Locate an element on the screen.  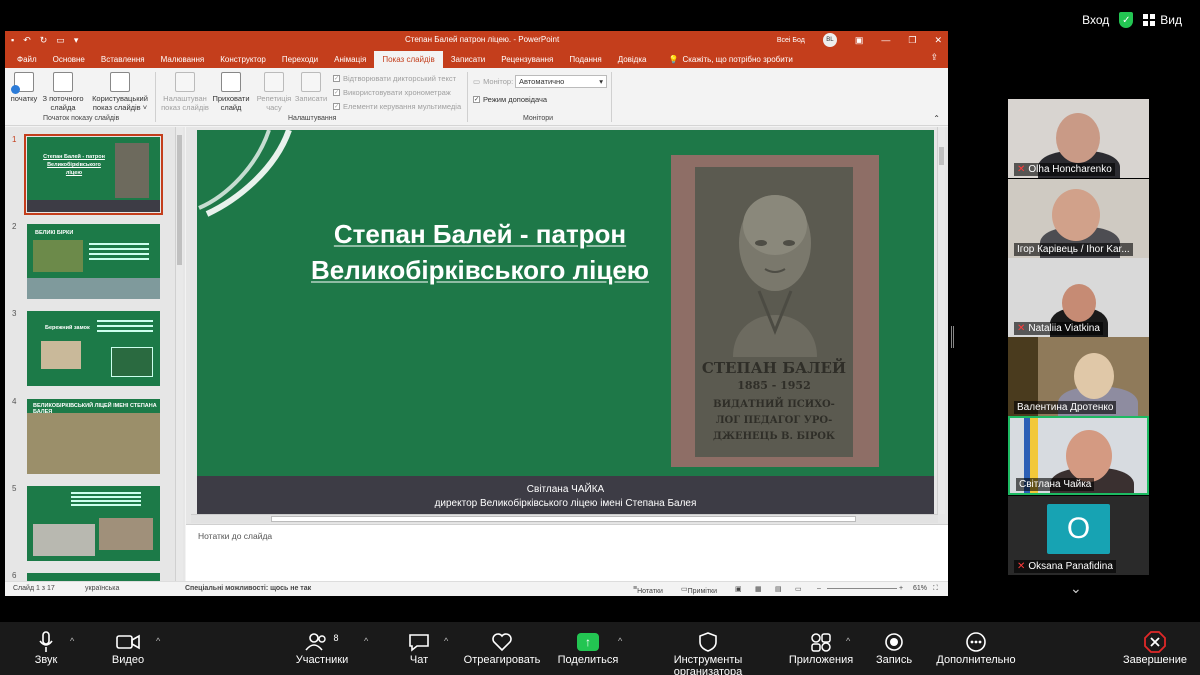
maximize-icon: ❐ is located at coordinates (912, 40).